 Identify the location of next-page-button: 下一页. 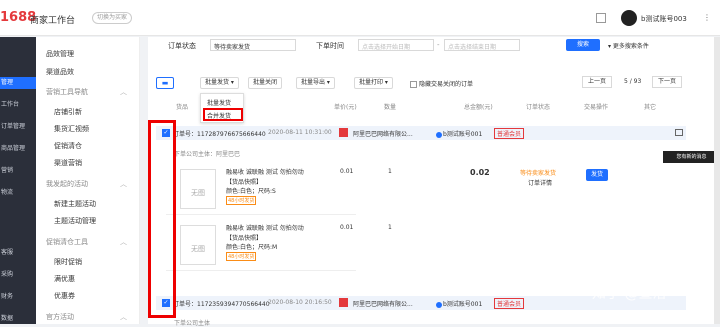
(667, 82).